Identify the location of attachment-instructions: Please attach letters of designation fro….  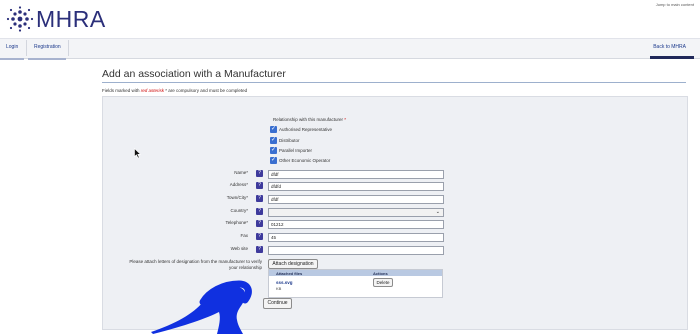
(195, 264).